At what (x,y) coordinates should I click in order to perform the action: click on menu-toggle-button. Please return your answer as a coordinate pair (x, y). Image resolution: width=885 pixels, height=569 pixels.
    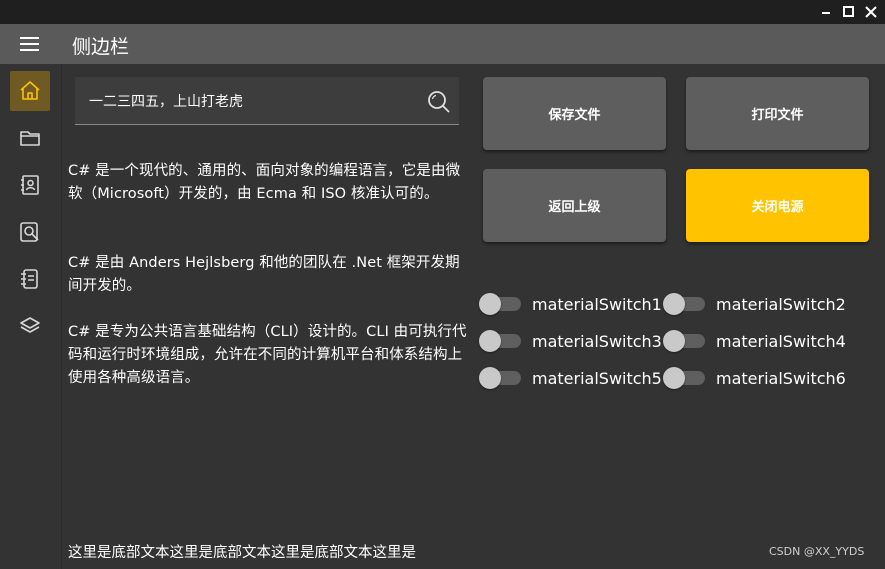
    Looking at the image, I should click on (30, 45).